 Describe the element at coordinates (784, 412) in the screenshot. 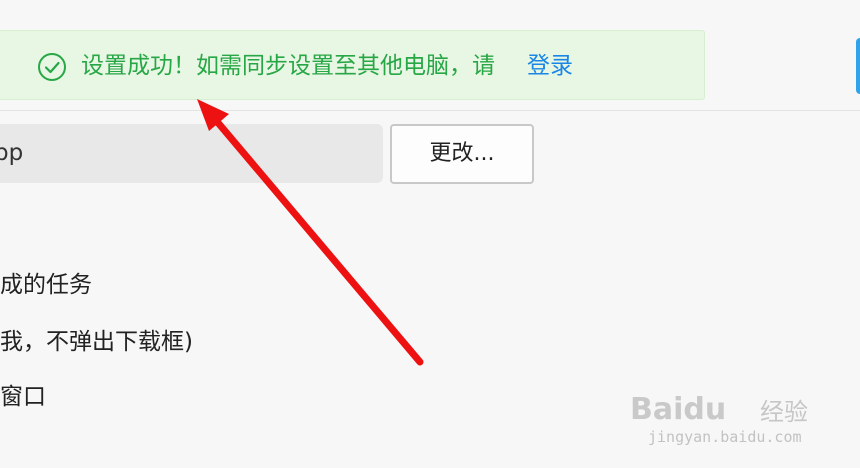

I see `watermark-label: 经验` at that location.